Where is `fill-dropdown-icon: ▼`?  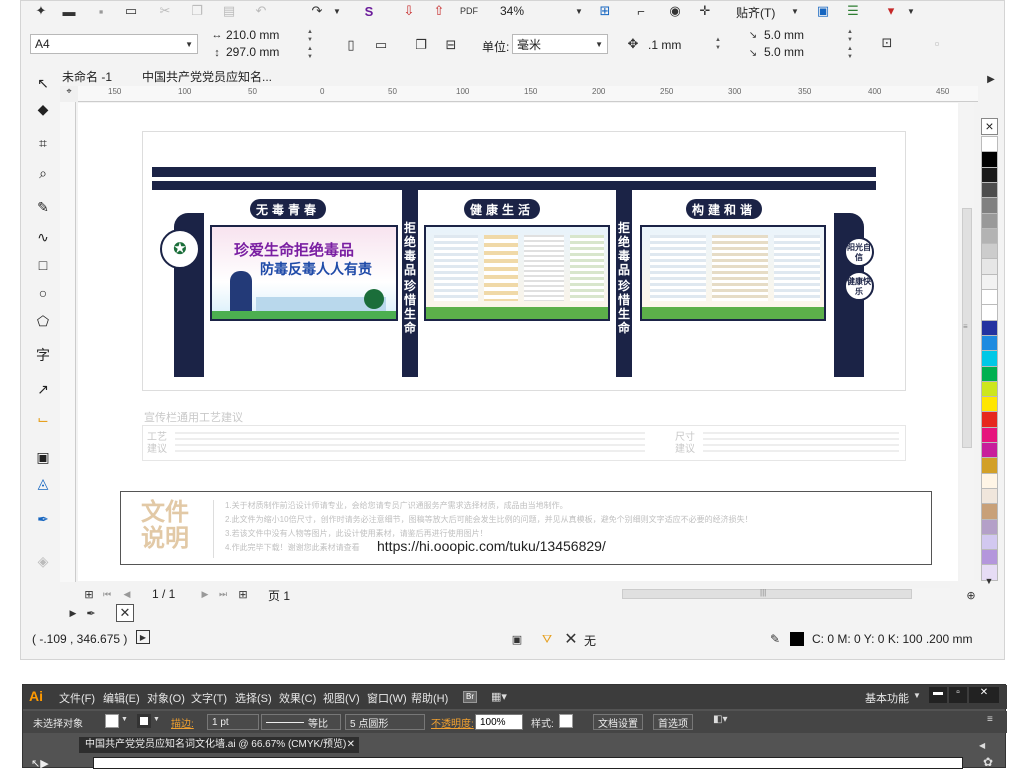
fill-dropdown-icon: ▼ is located at coordinates (124, 719).